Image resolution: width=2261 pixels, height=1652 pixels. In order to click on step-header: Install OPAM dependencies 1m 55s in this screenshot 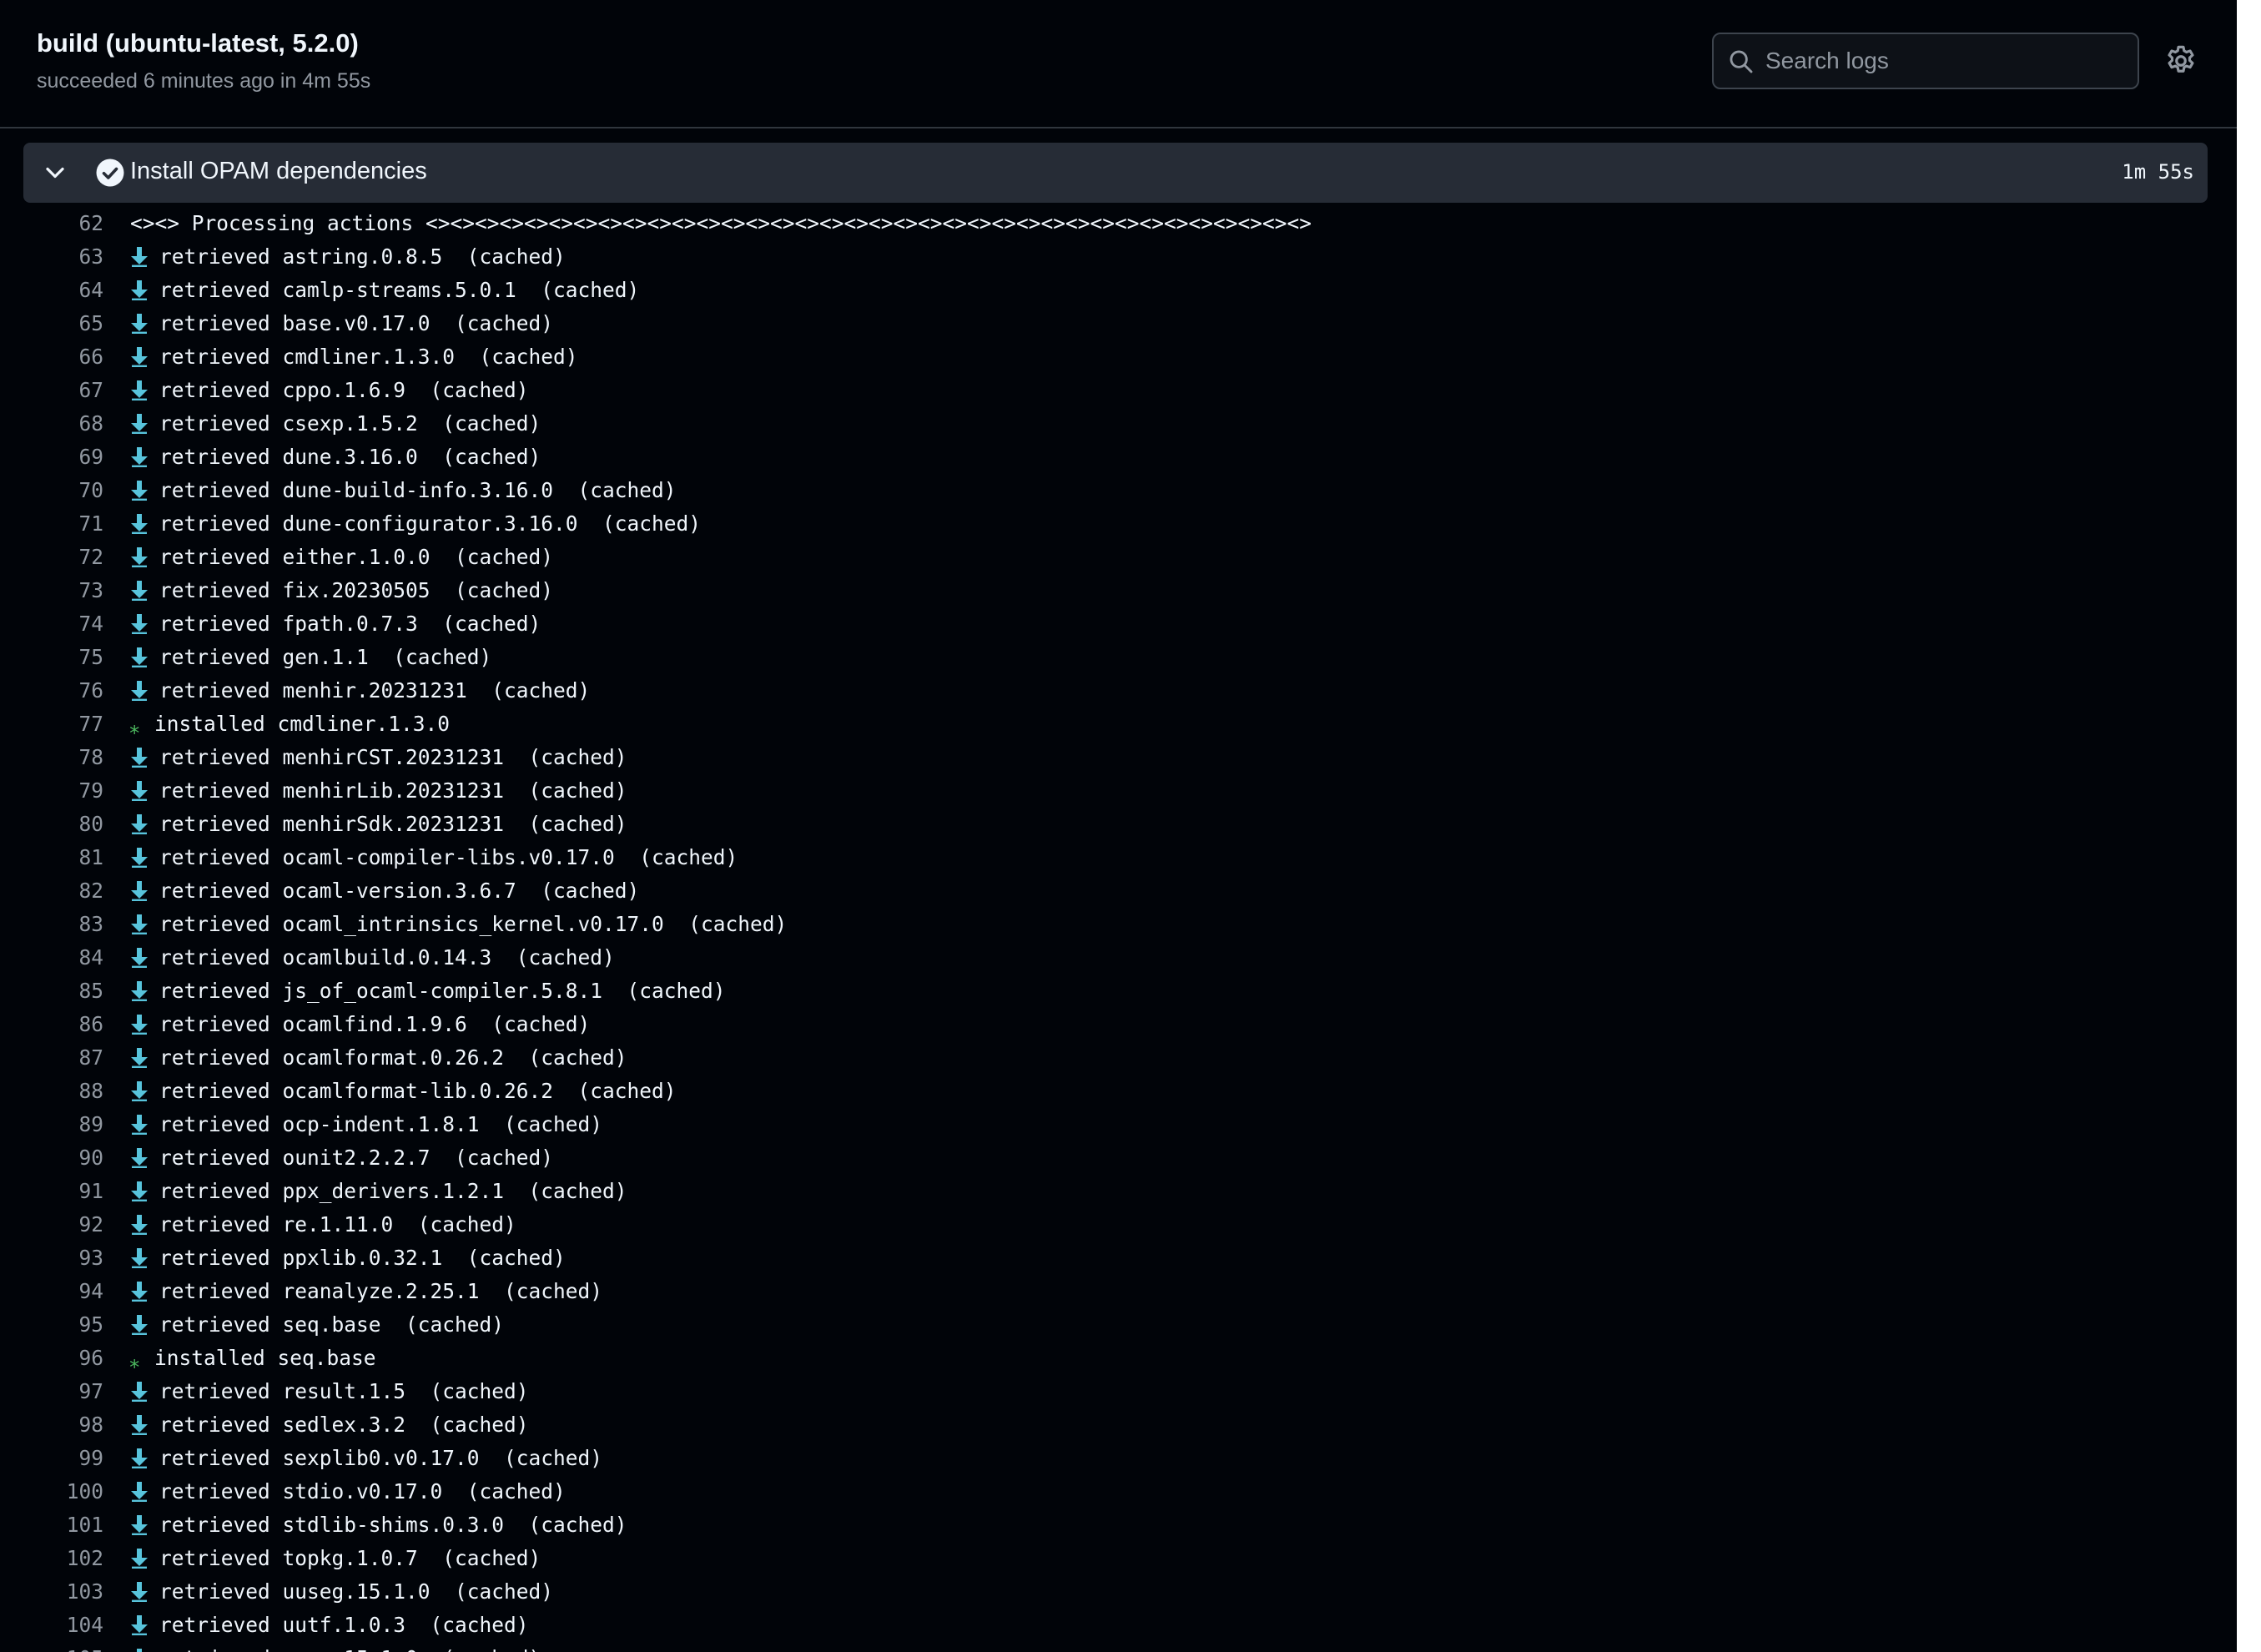, I will do `click(1115, 173)`.